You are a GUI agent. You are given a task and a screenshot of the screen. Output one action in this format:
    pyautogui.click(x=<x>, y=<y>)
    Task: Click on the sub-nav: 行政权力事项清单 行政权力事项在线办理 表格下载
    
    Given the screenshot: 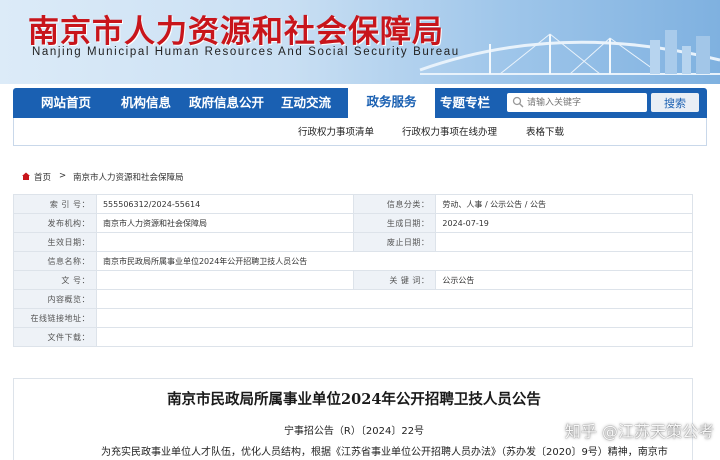 What is the action you would take?
    pyautogui.click(x=360, y=132)
    